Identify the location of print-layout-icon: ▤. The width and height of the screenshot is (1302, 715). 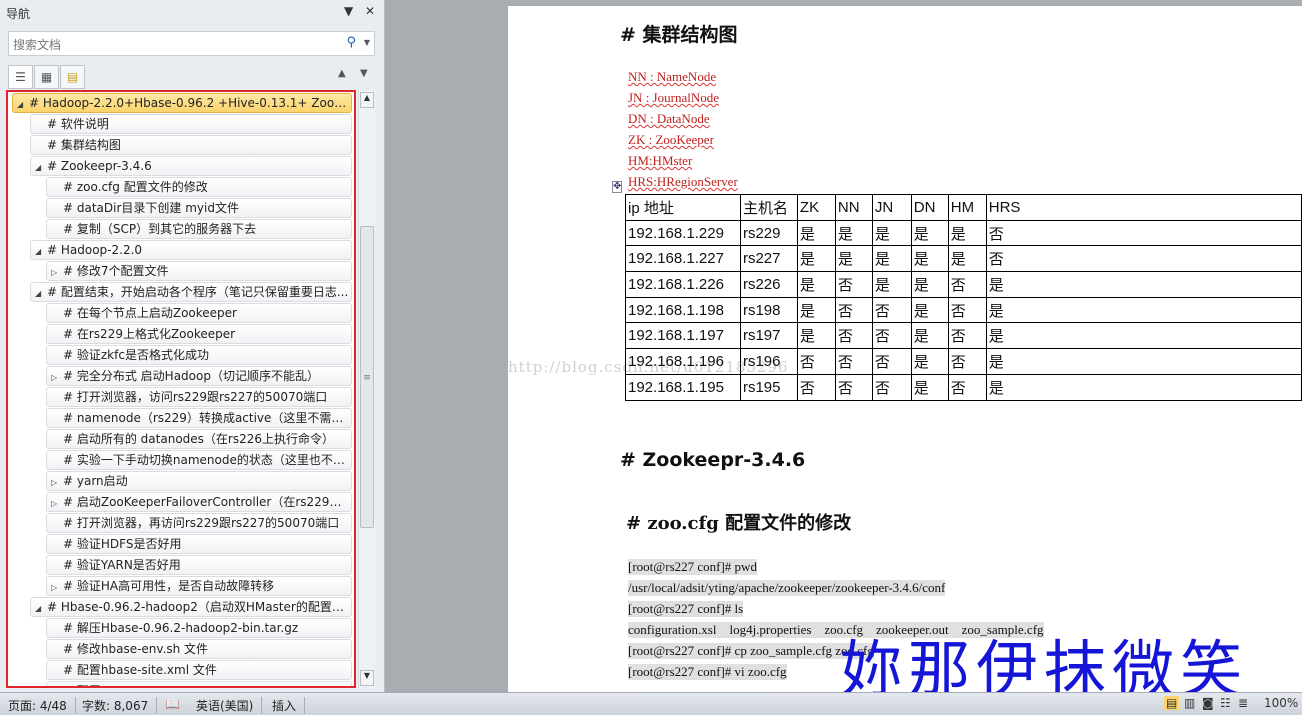
(1172, 703).